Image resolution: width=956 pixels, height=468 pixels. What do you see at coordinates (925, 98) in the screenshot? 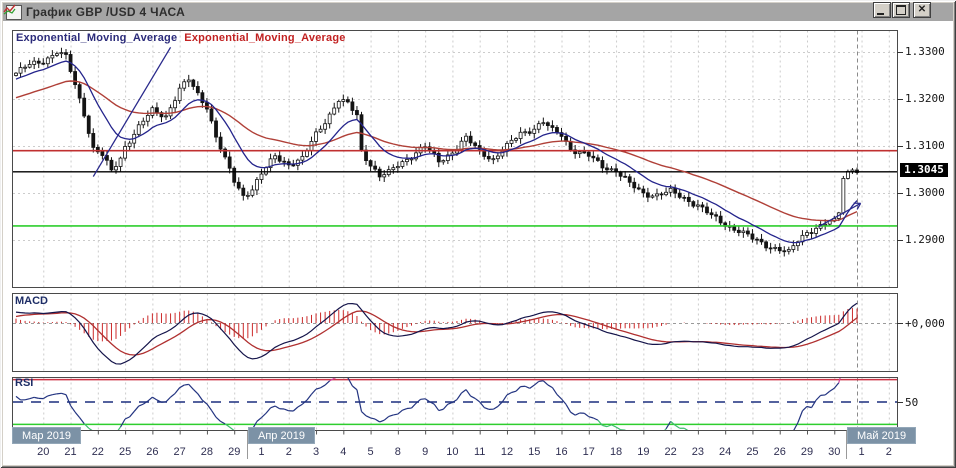
I see `price-axis-label: 1.3200` at bounding box center [925, 98].